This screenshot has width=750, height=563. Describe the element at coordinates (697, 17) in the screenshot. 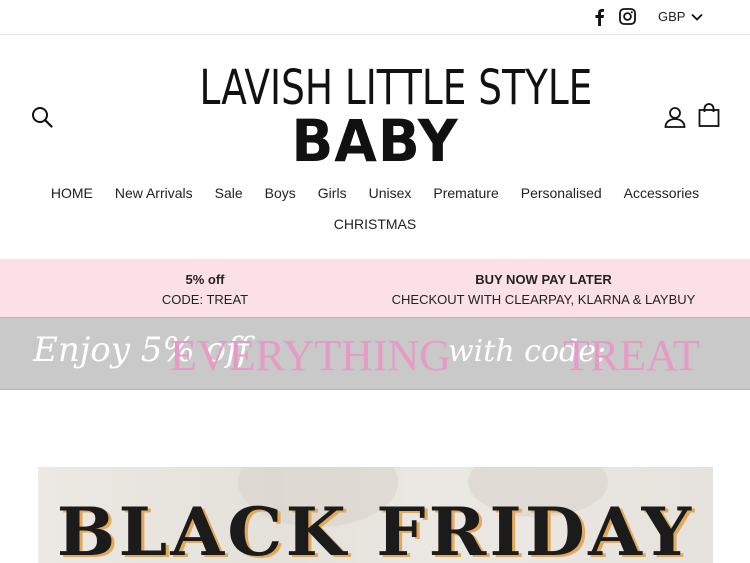

I see `chevron-down-icon` at that location.